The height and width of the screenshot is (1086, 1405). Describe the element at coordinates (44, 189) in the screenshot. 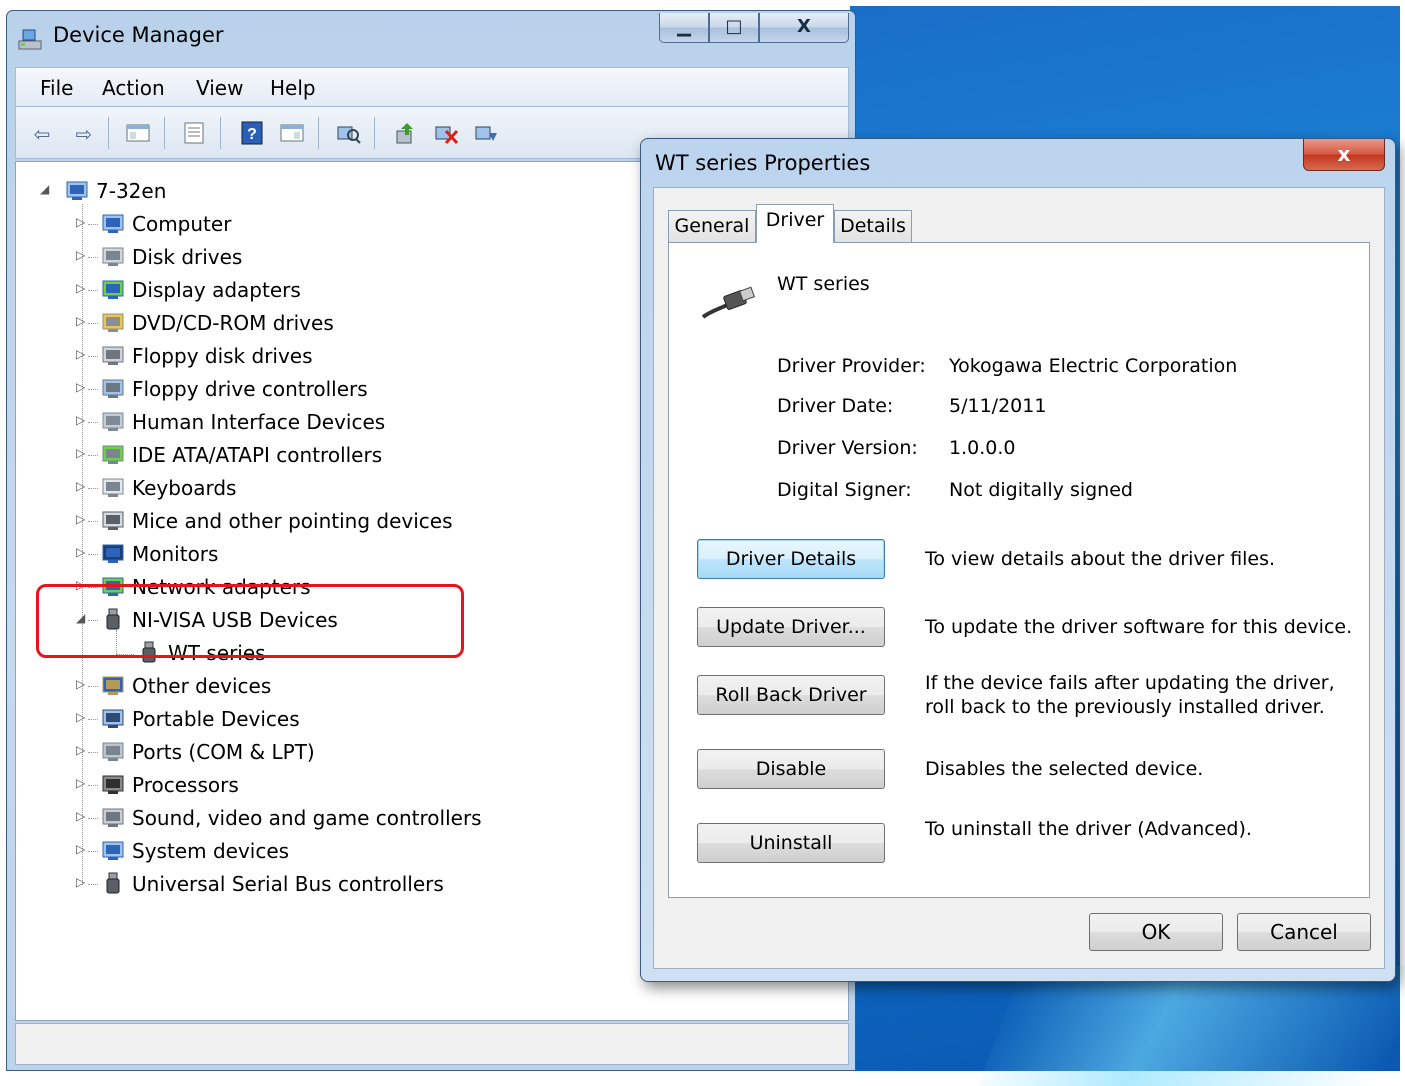

I see `collapse-arrow-icon: ◢` at that location.